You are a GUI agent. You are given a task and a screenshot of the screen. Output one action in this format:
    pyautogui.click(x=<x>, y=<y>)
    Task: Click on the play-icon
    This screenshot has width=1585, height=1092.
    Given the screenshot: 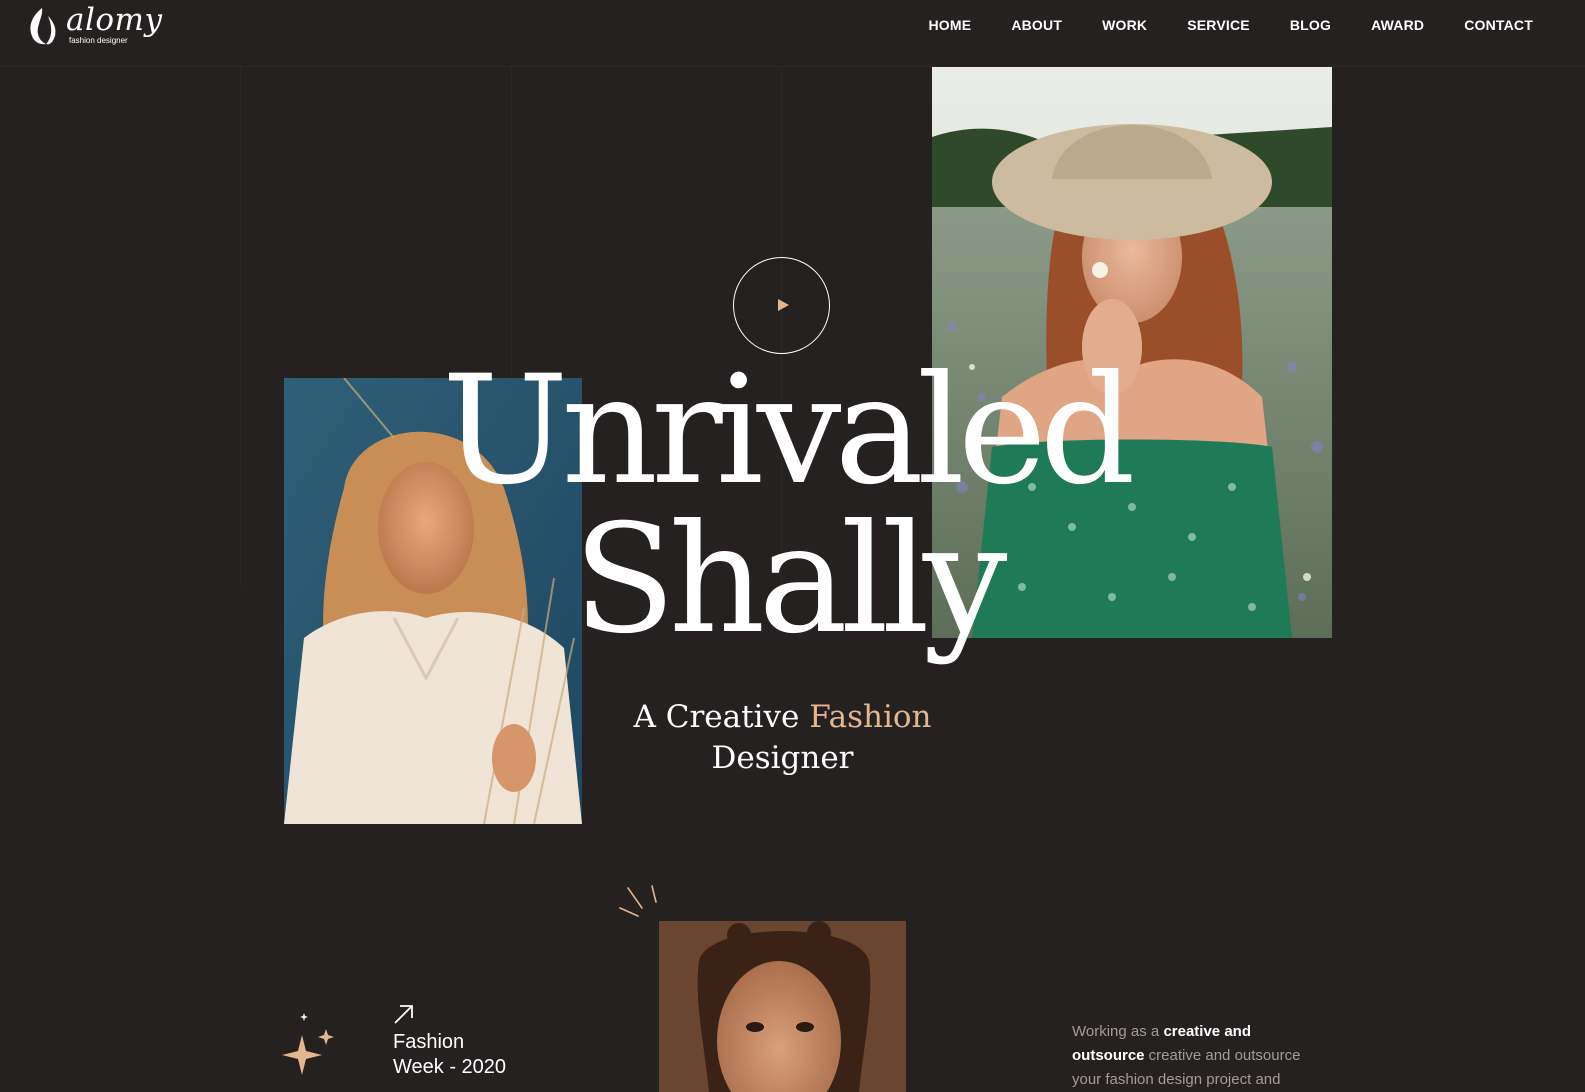 What is the action you would take?
    pyautogui.click(x=783, y=305)
    